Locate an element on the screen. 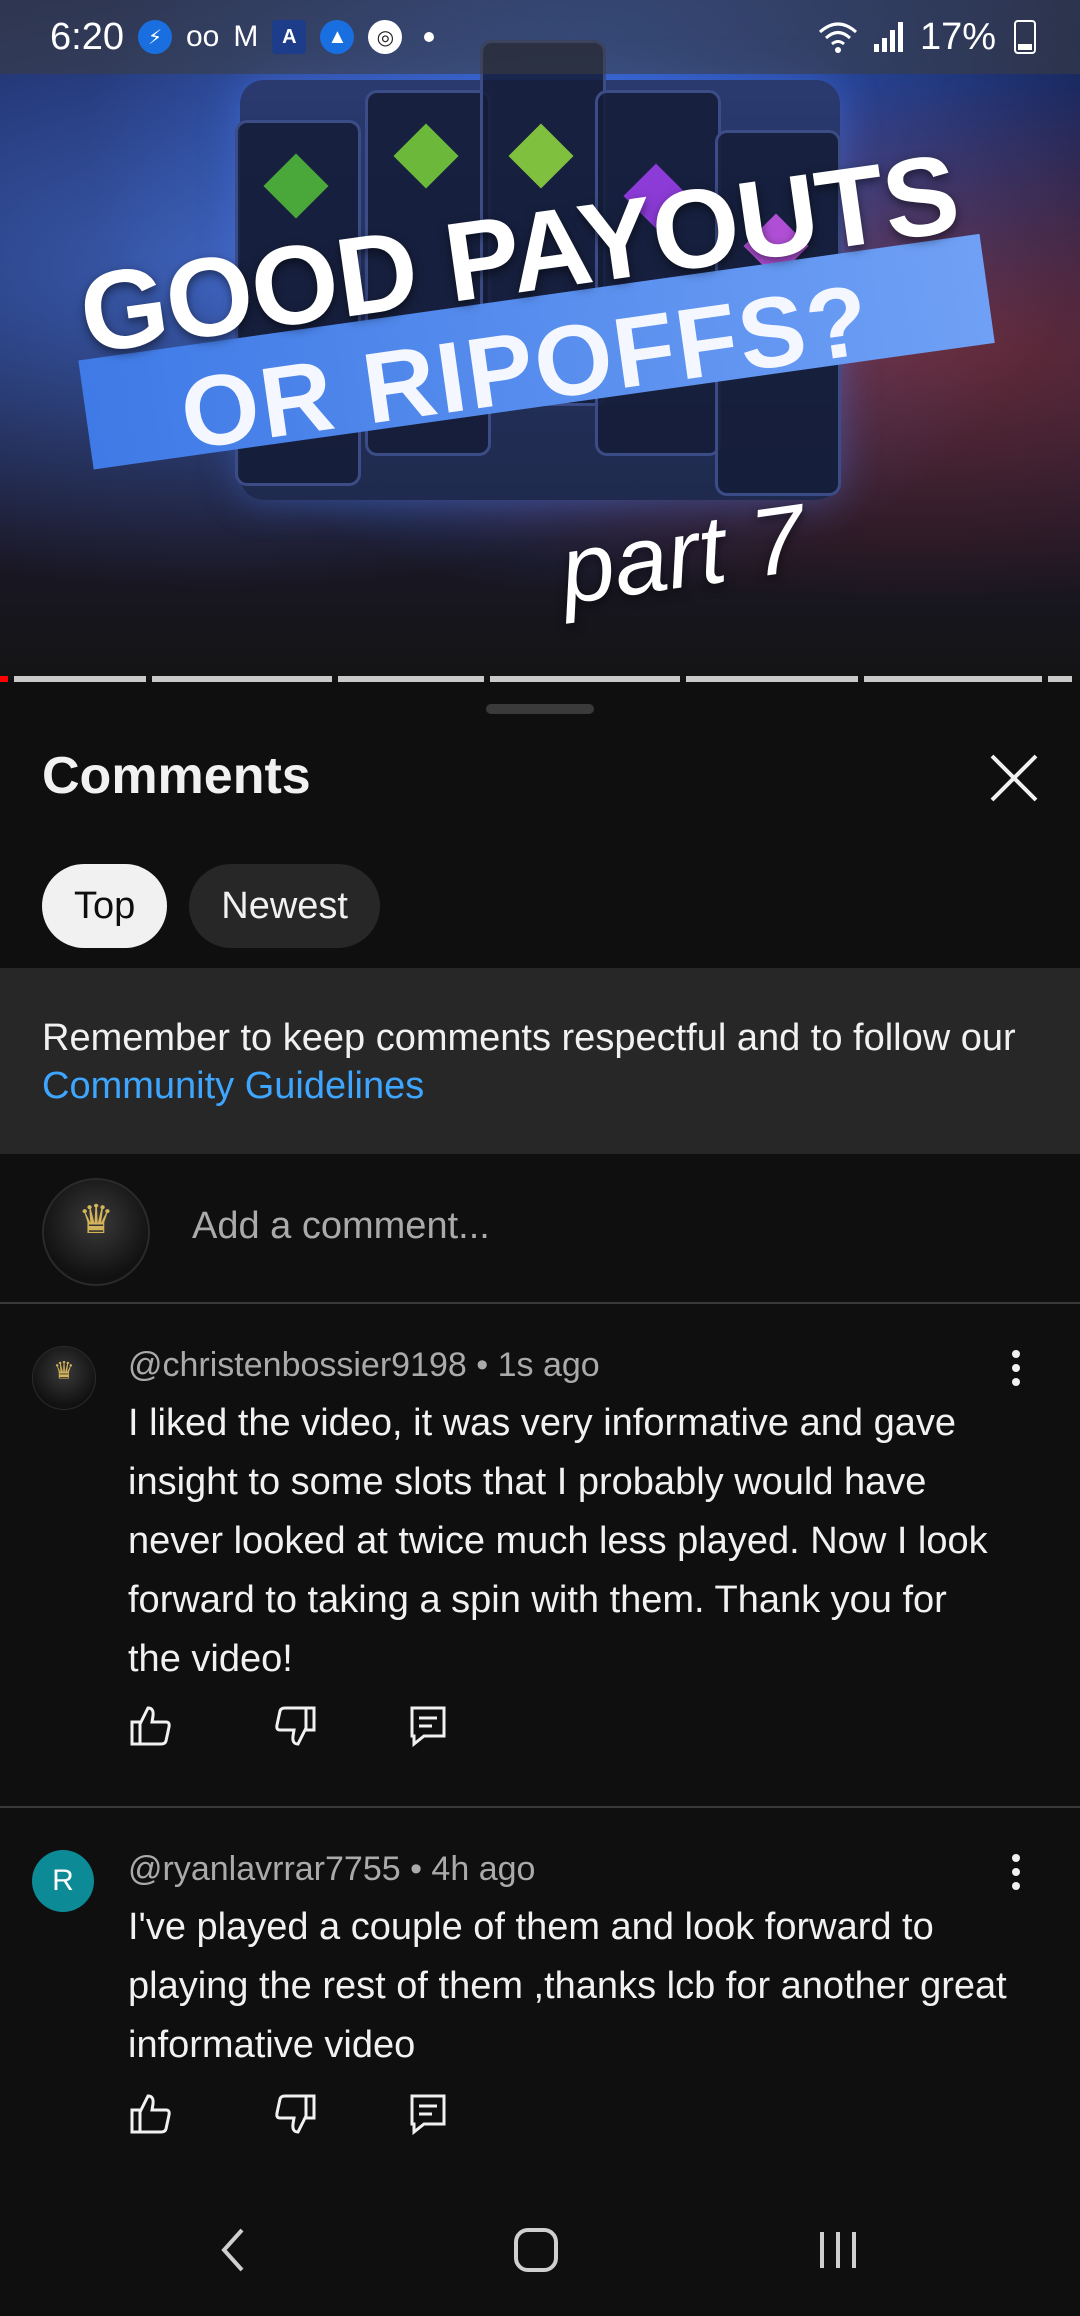 Image resolution: width=1080 pixels, height=2316 pixels. drag-handle is located at coordinates (540, 709).